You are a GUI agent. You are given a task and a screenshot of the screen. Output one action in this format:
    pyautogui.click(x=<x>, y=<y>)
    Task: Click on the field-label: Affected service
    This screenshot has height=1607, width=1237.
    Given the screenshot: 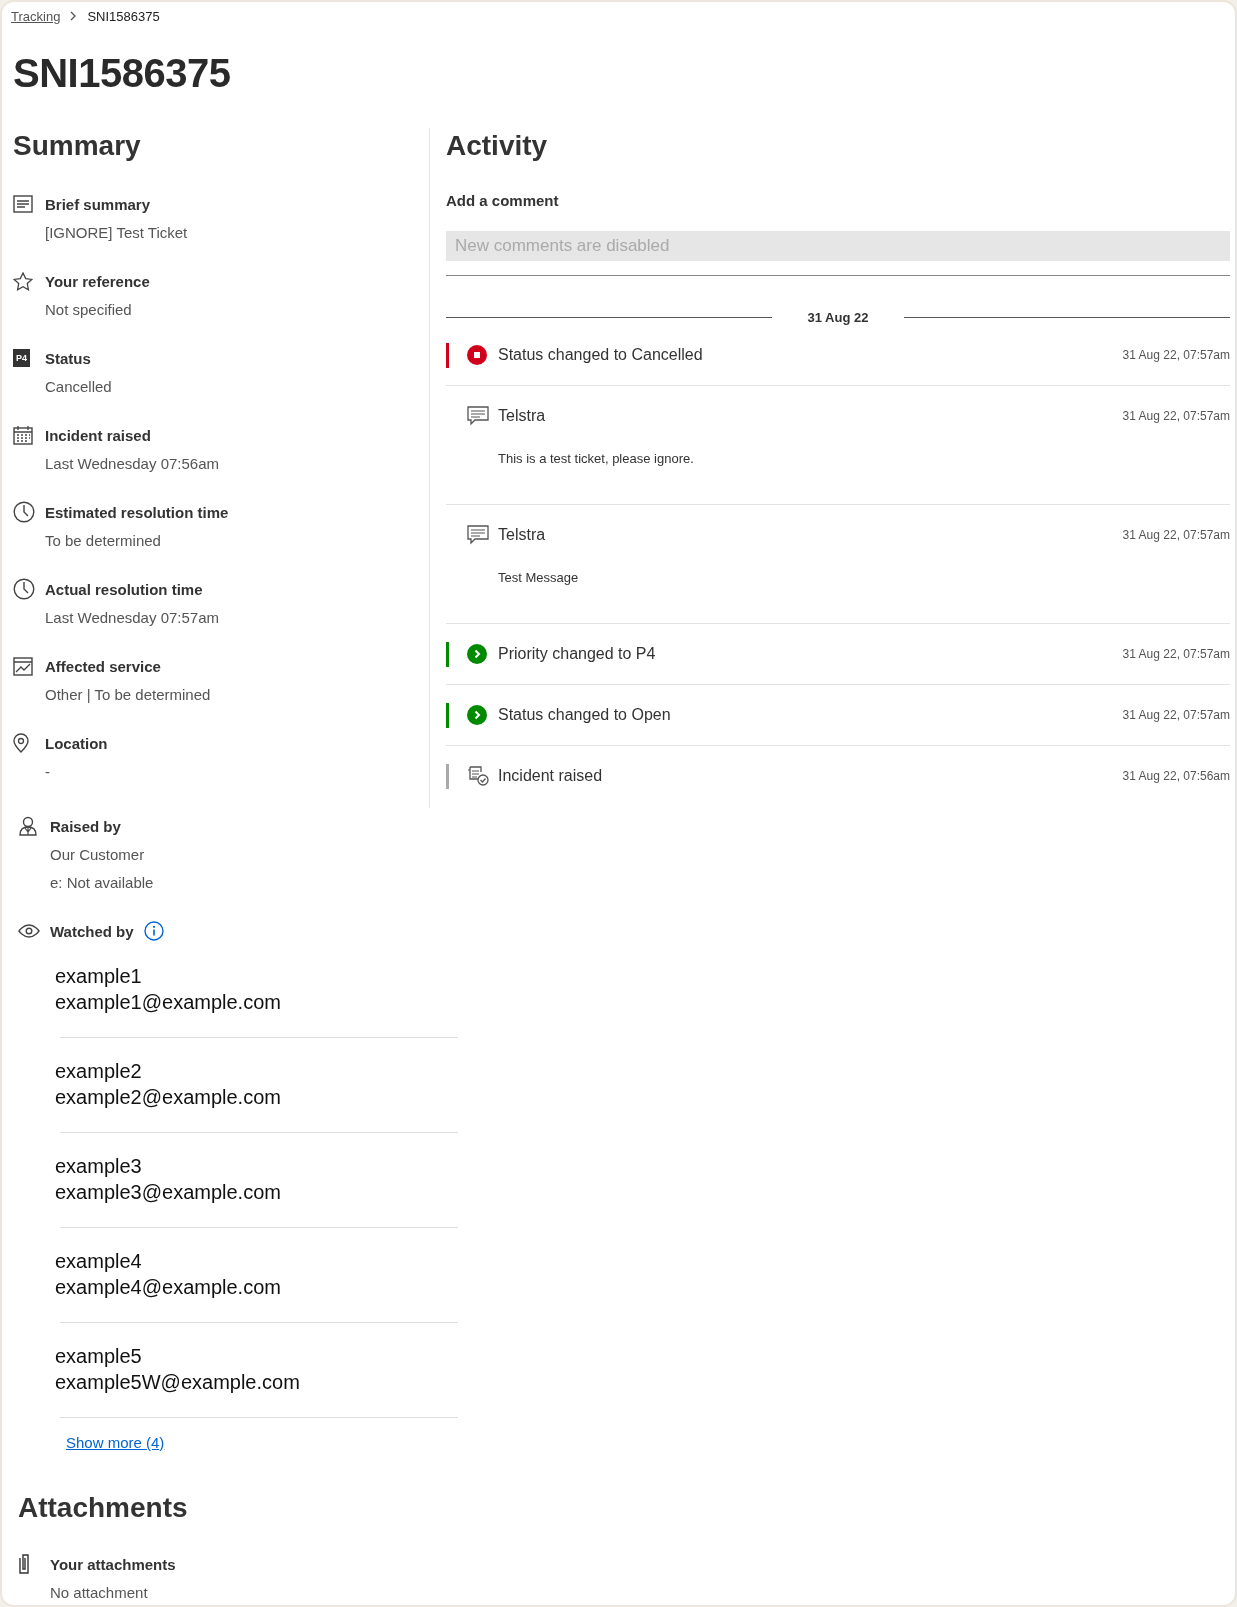 What is the action you would take?
    pyautogui.click(x=103, y=666)
    